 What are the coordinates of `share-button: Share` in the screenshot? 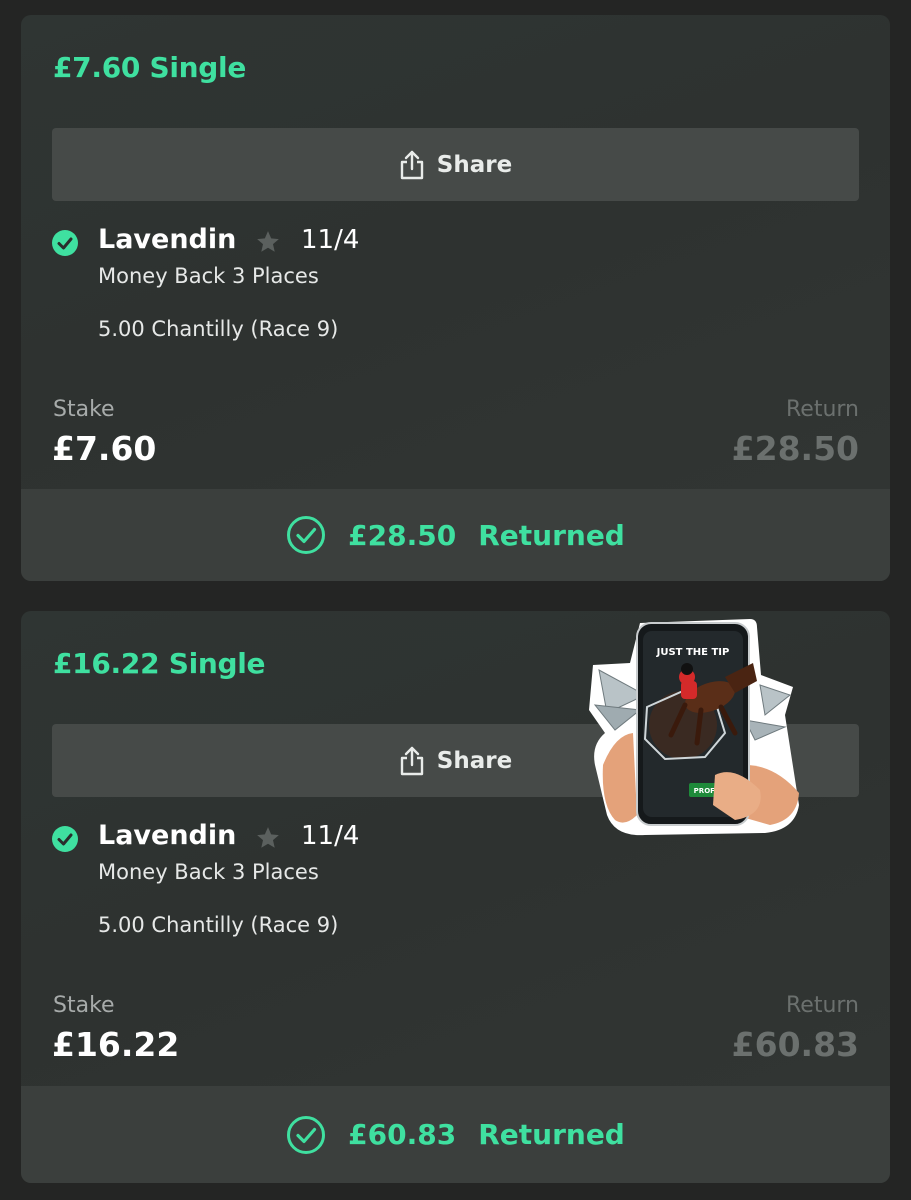 It's located at (455, 164).